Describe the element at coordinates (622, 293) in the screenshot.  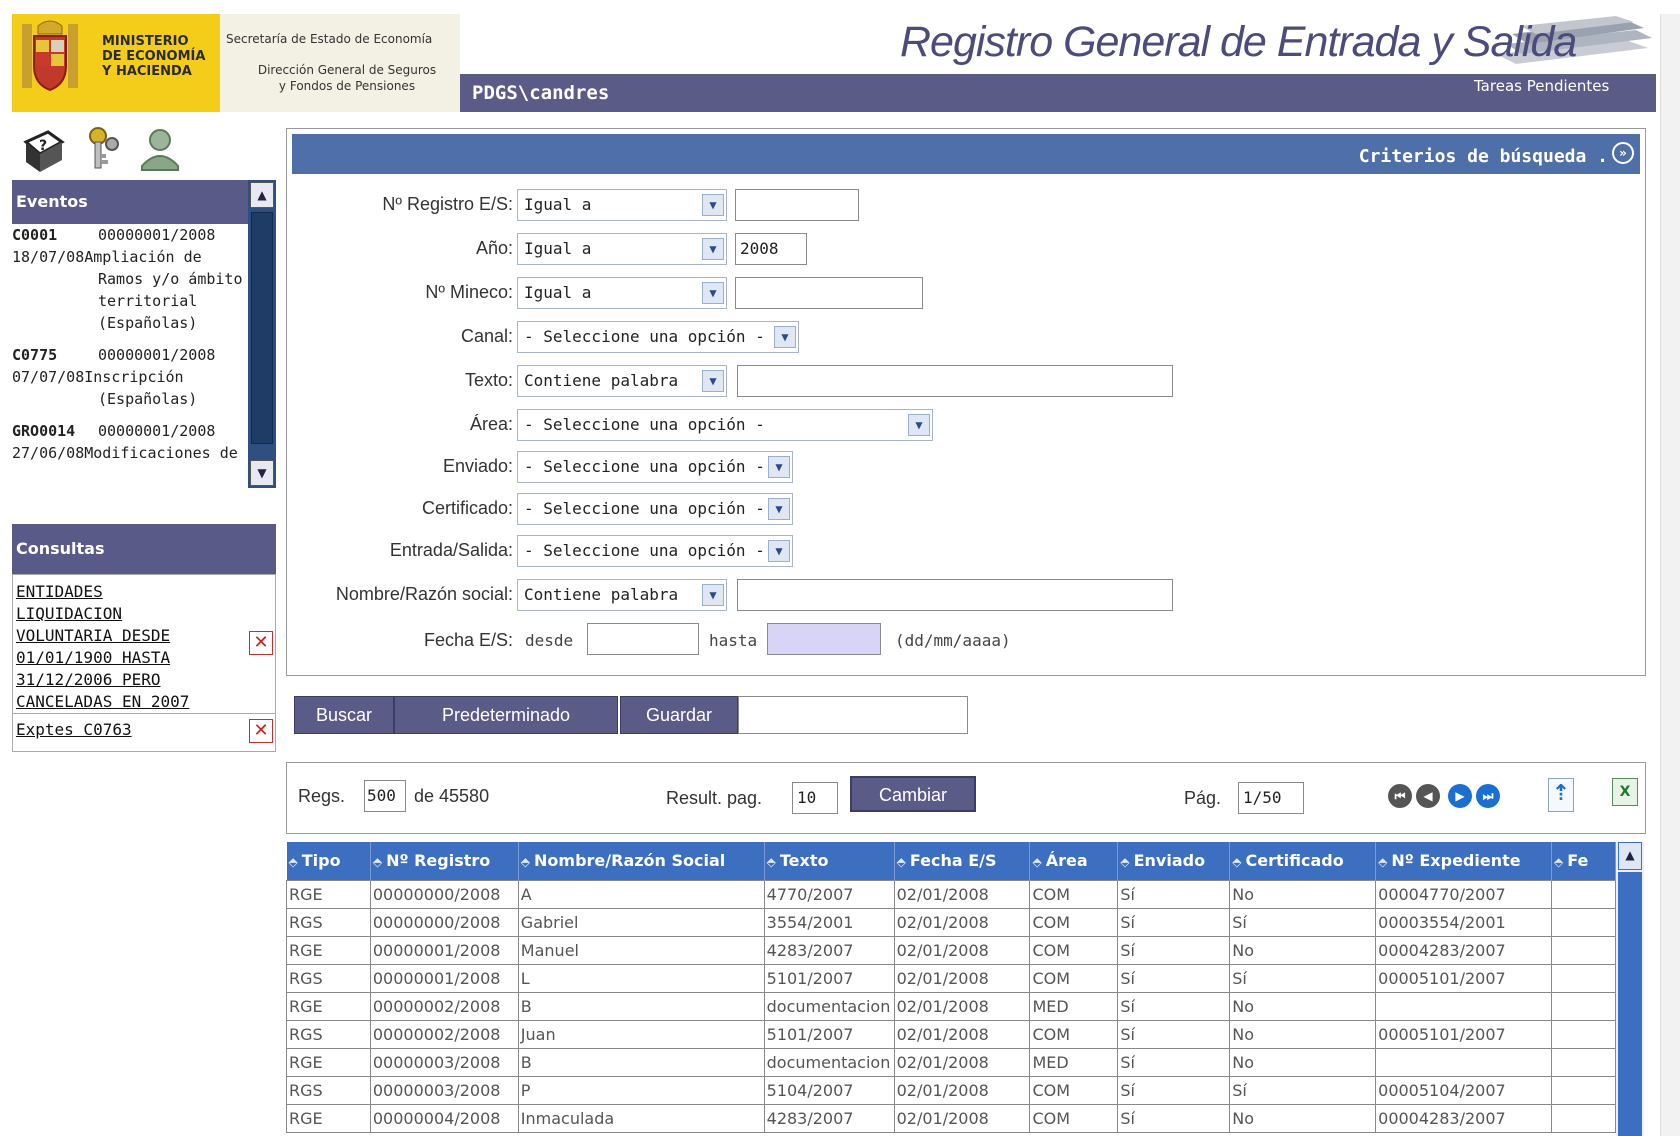
I see `mineco-operator-select: Igual a ▼` at that location.